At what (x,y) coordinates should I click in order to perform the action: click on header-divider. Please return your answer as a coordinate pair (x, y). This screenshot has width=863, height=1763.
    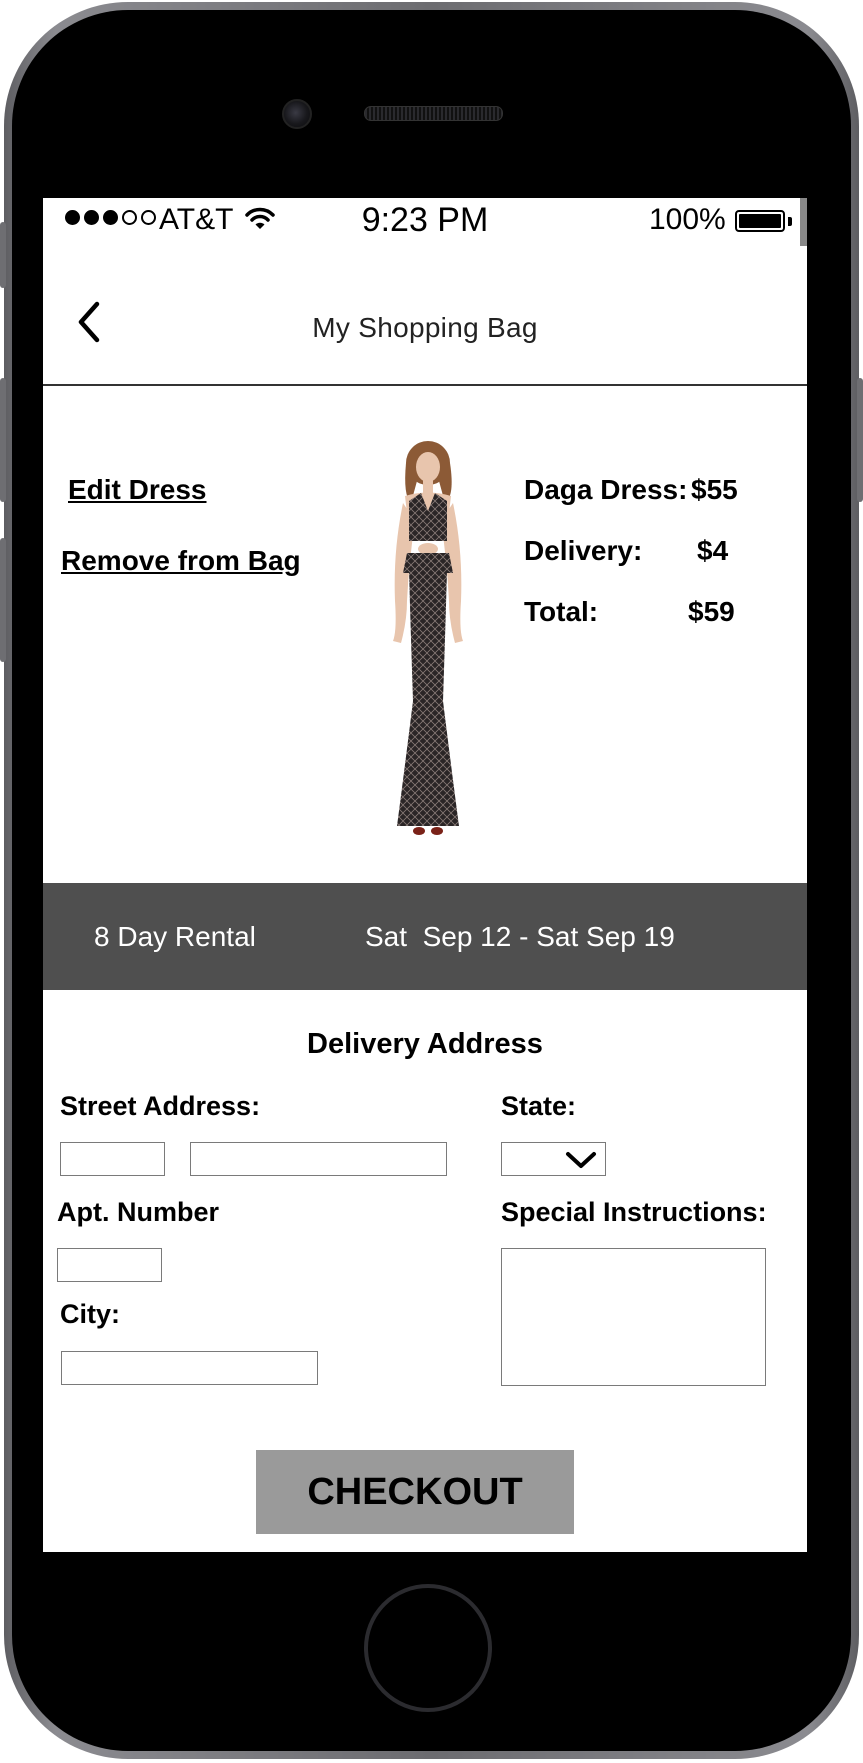
    Looking at the image, I should click on (425, 385).